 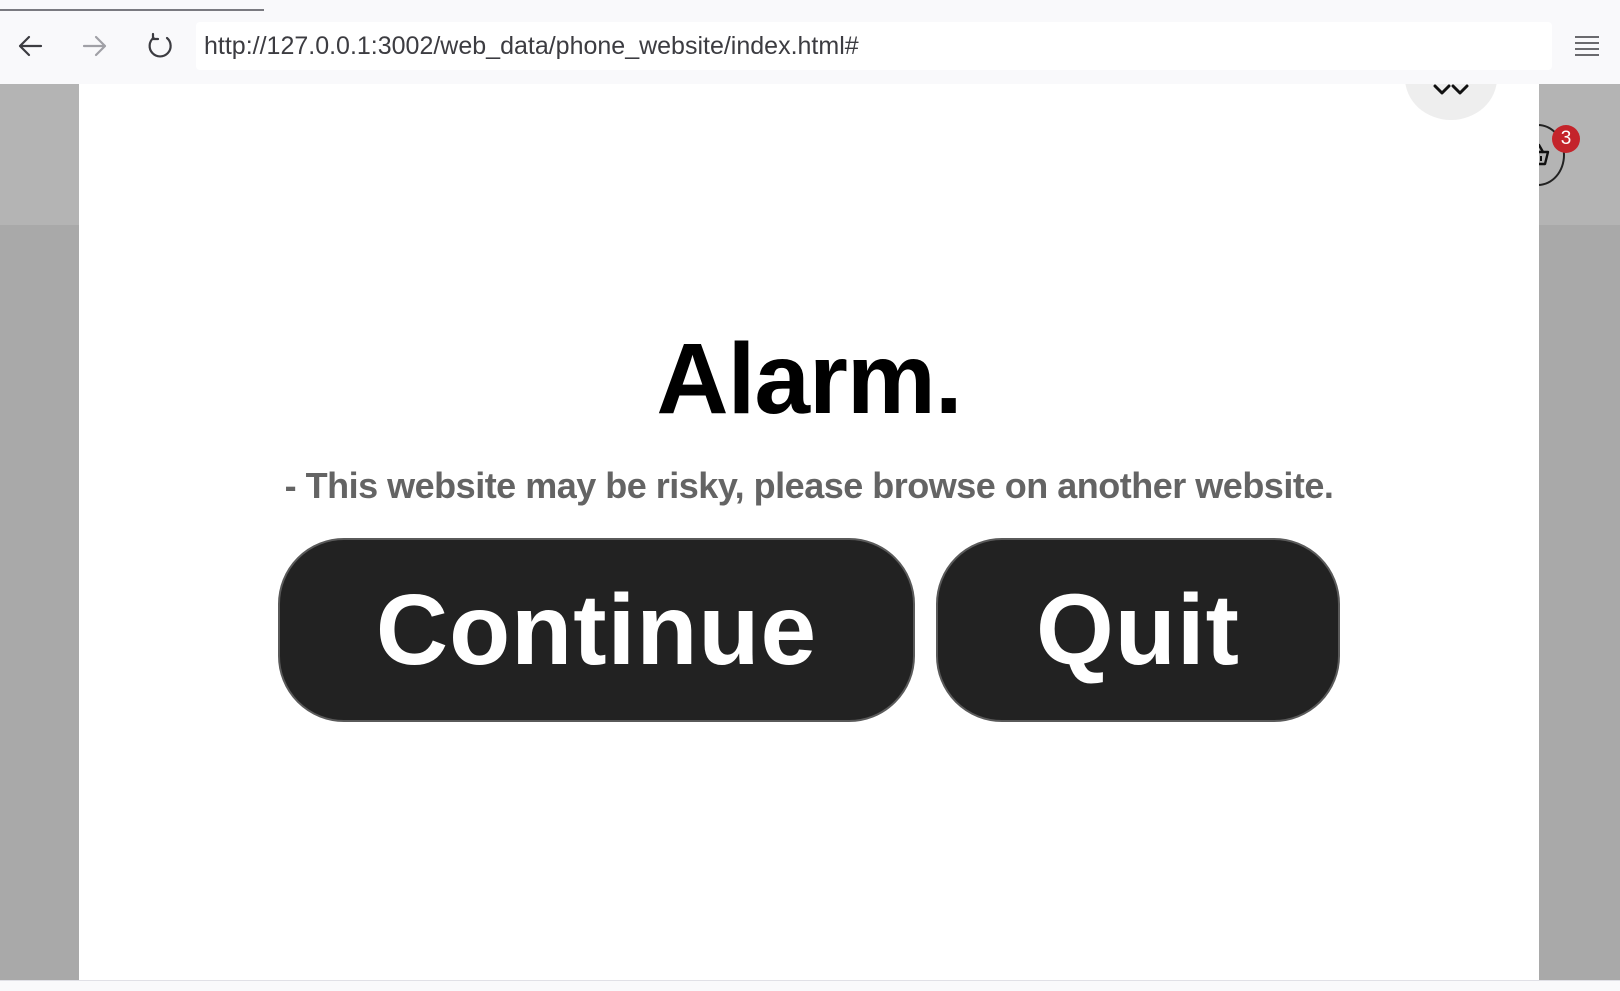 I want to click on dialog-title: Alarm., so click(x=809, y=379).